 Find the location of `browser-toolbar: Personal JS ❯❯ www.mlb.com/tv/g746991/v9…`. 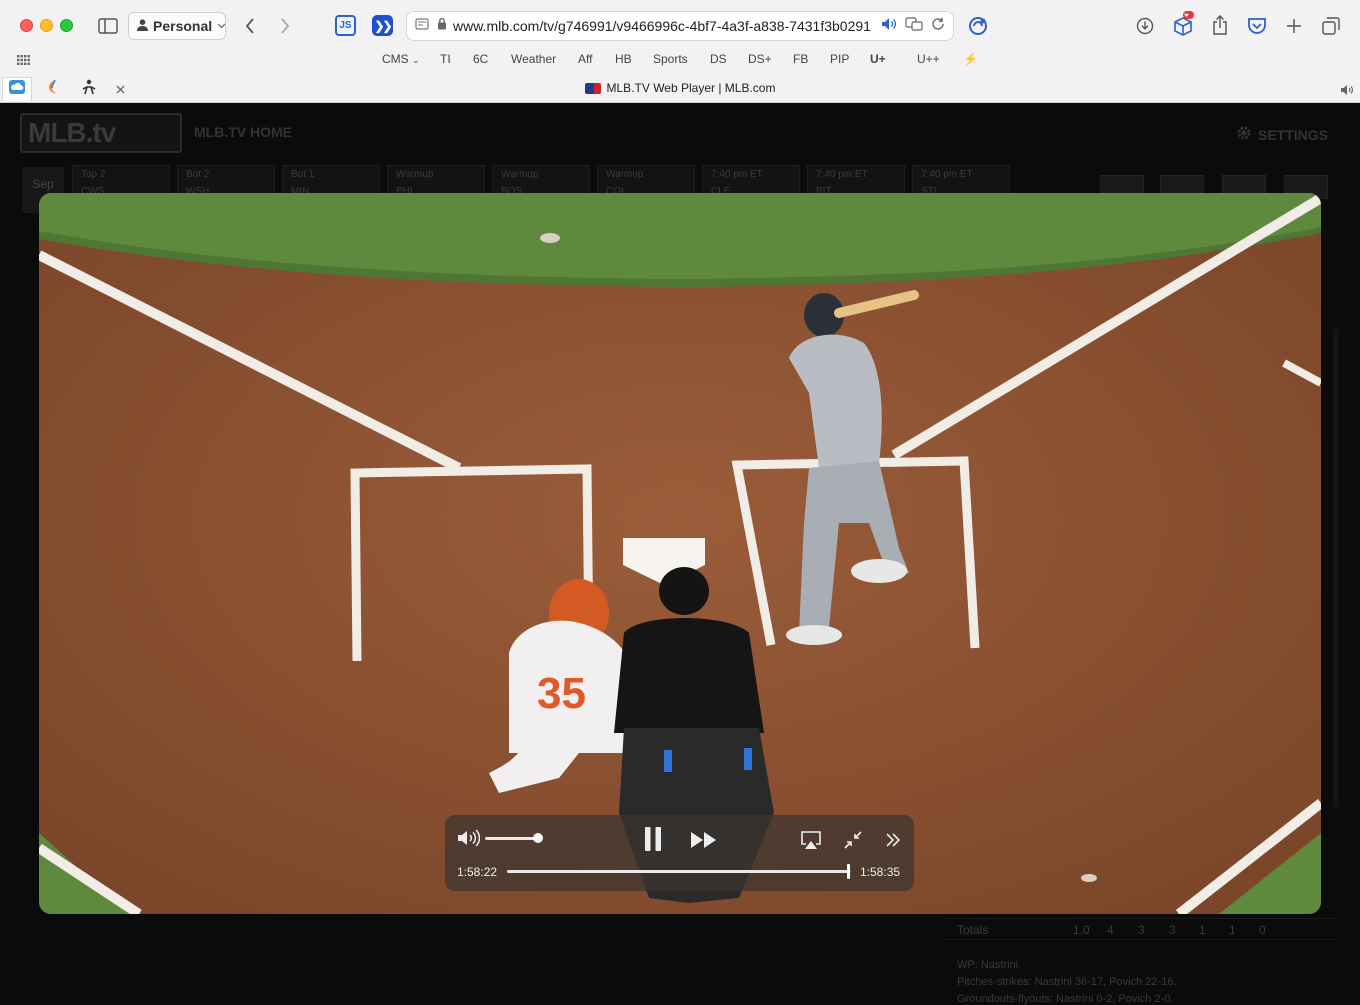

browser-toolbar: Personal JS ❯❯ www.mlb.com/tv/g746991/v9… is located at coordinates (680, 51).